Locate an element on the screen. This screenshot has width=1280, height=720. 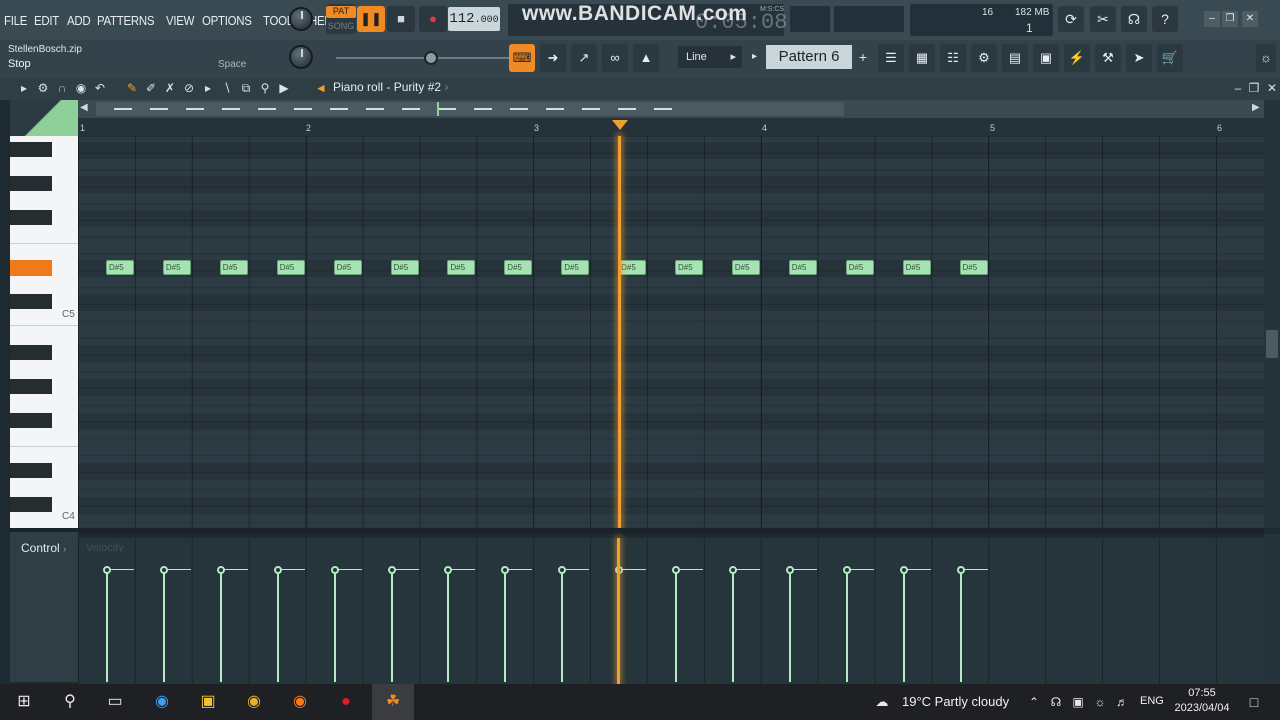
pattern-prev-icon: ▸ is located at coordinates (758, 57).